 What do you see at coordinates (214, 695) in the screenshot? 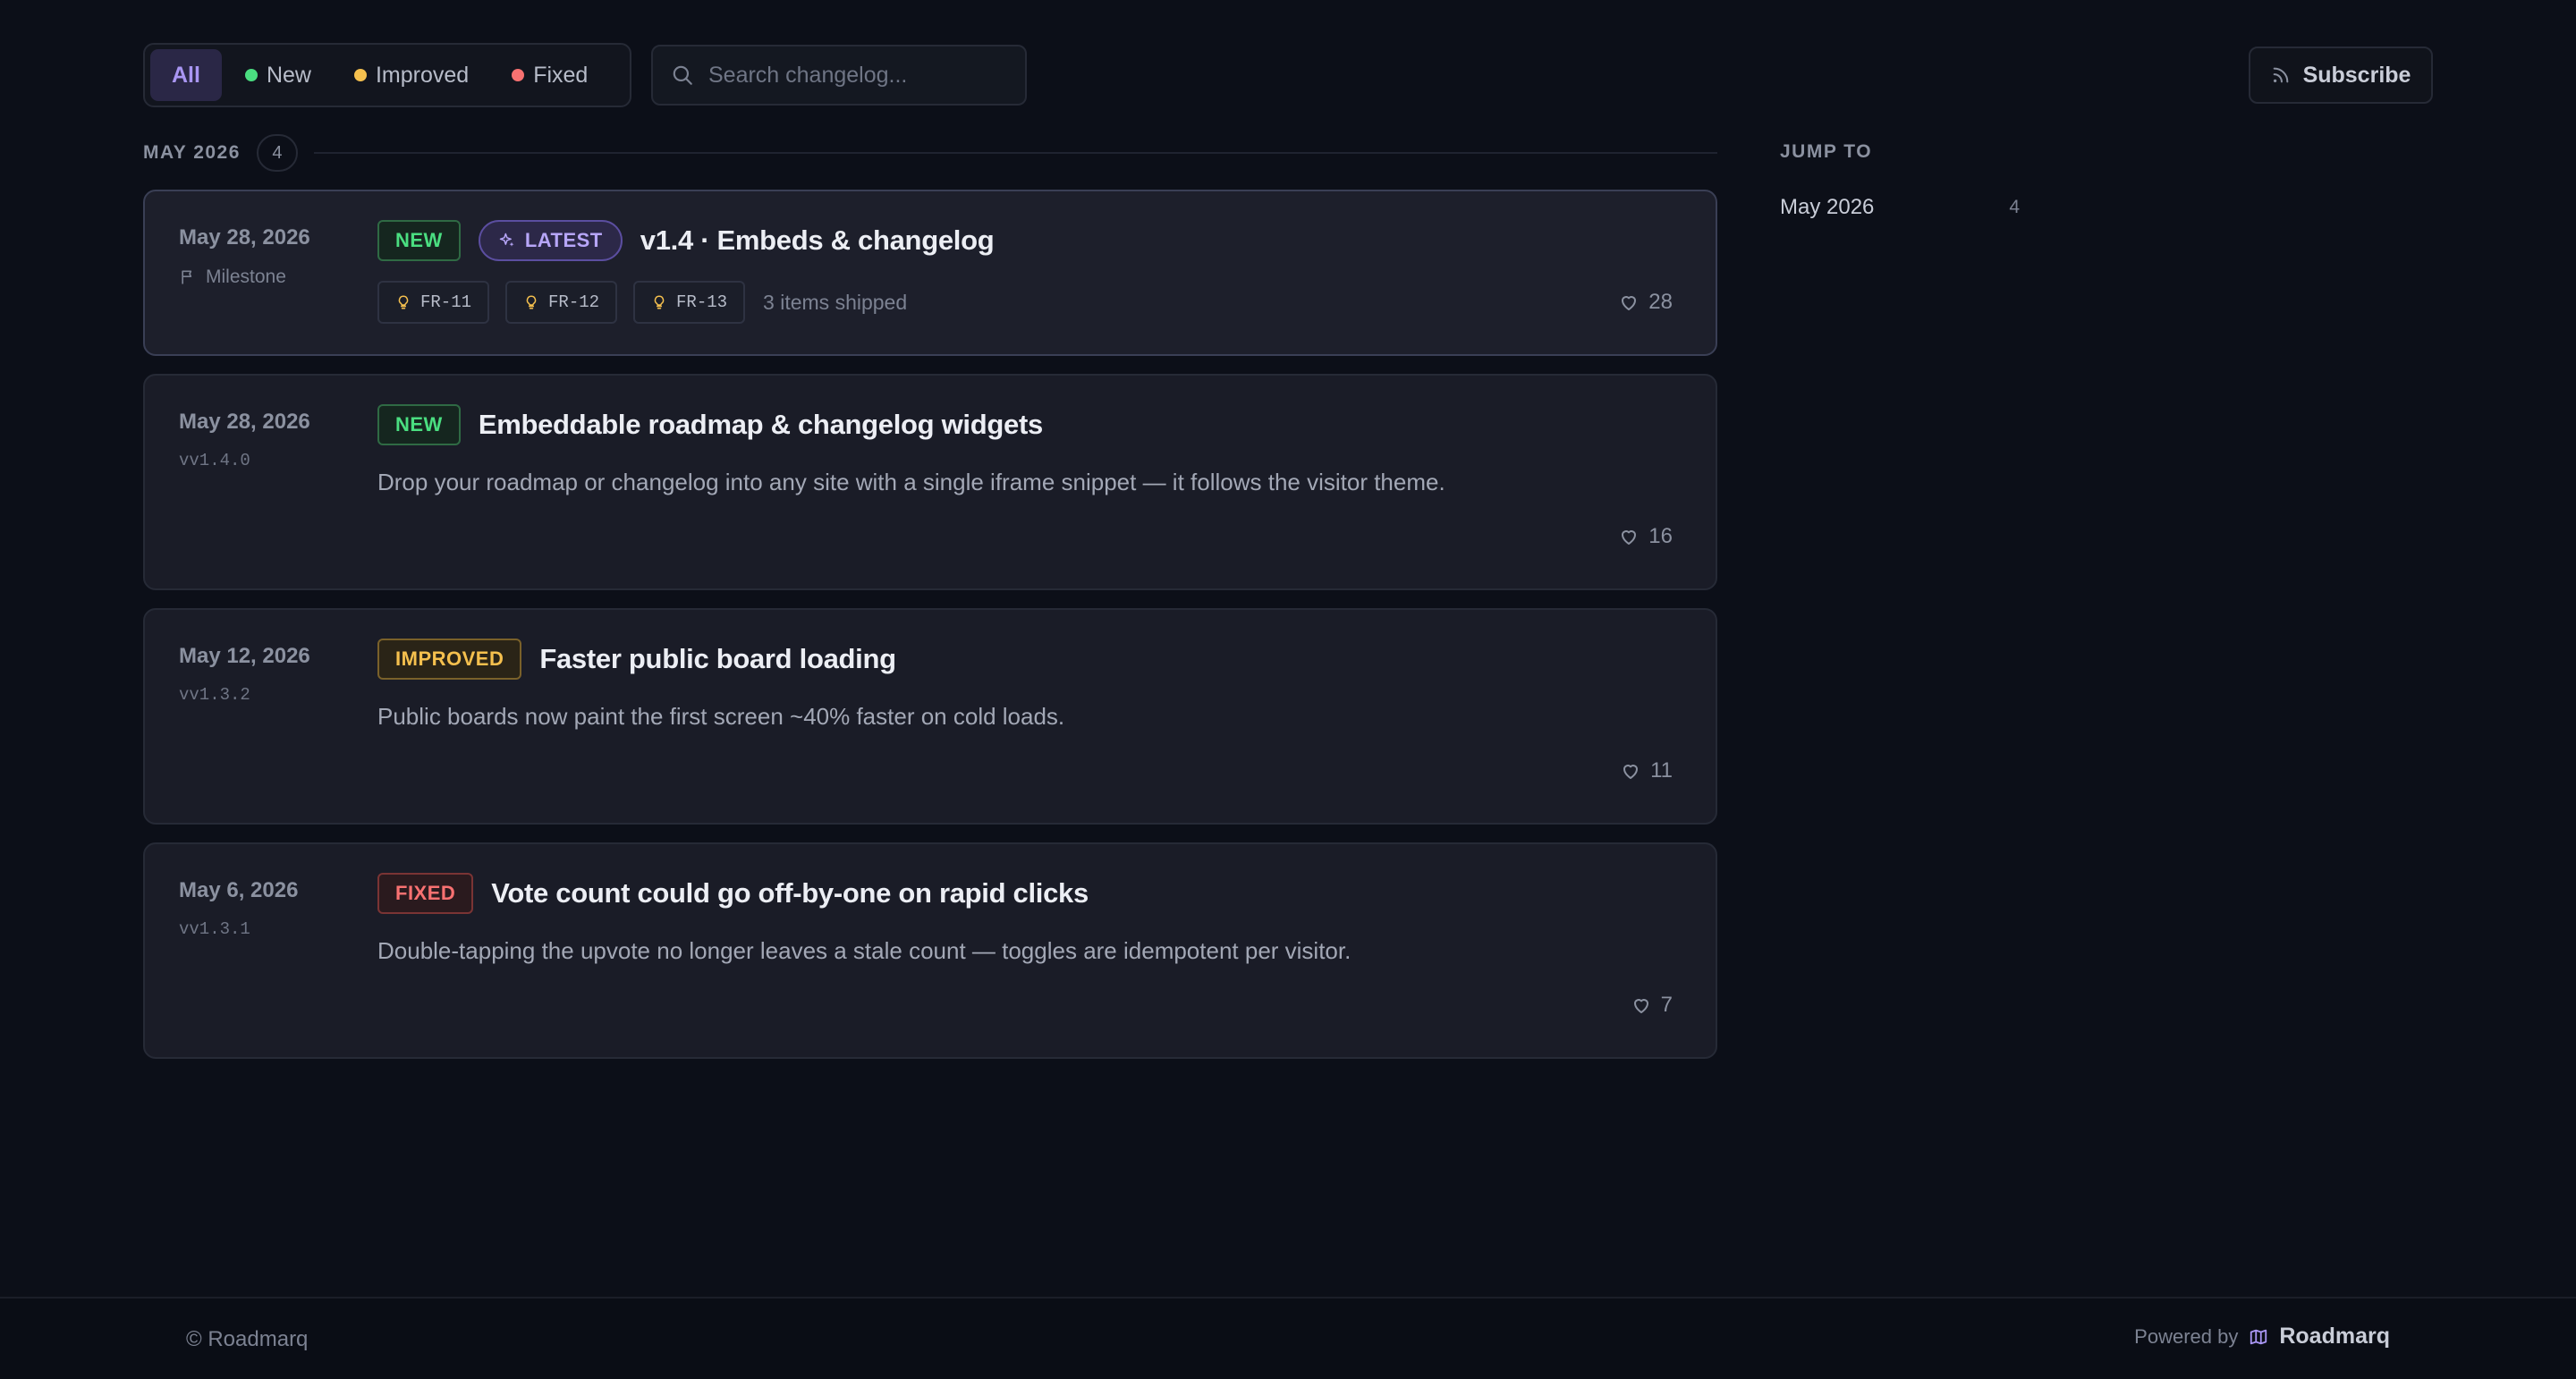
I see `entry-version: vv1.3.2` at bounding box center [214, 695].